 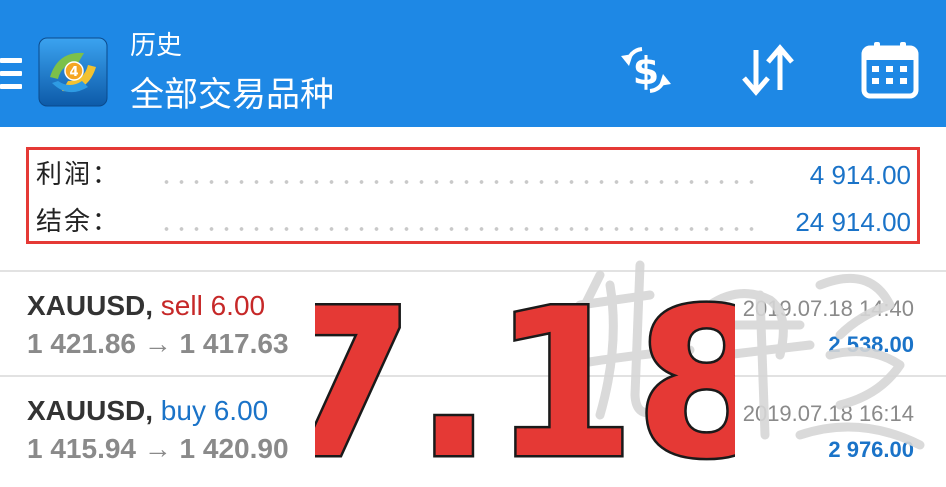 I want to click on balance-label: 结余：, so click(x=78, y=222).